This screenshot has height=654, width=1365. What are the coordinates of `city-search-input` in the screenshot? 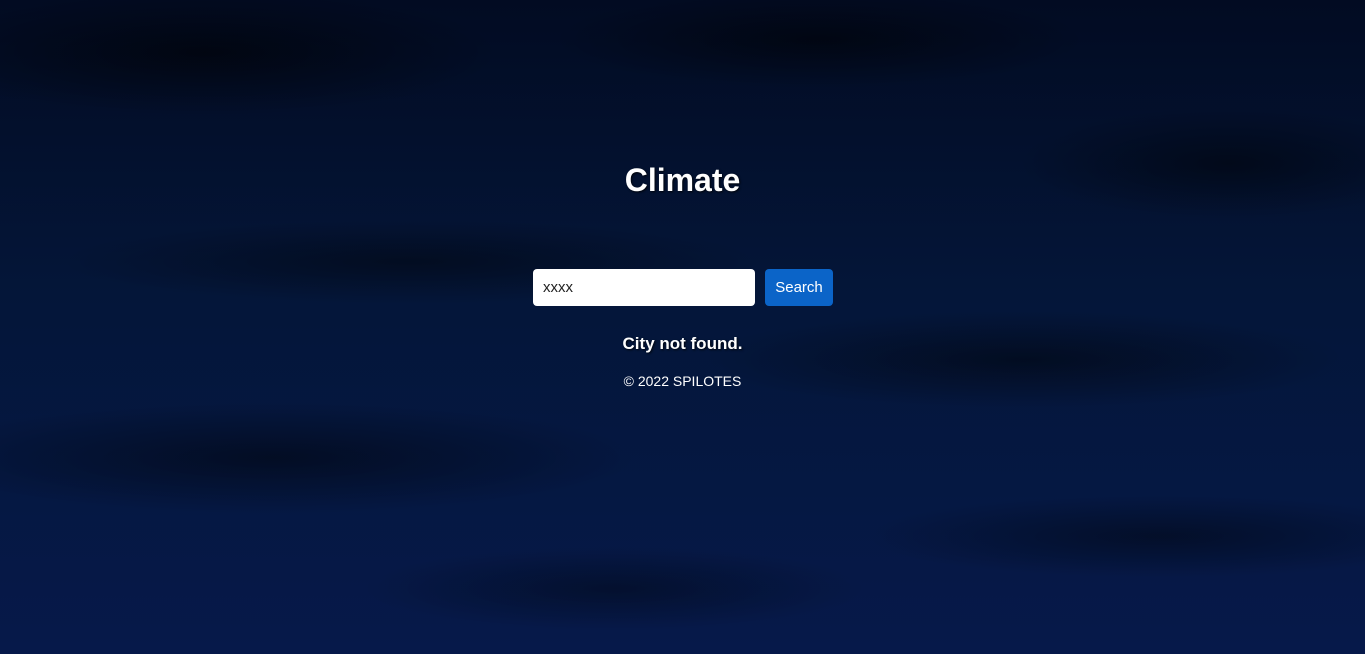 It's located at (644, 287).